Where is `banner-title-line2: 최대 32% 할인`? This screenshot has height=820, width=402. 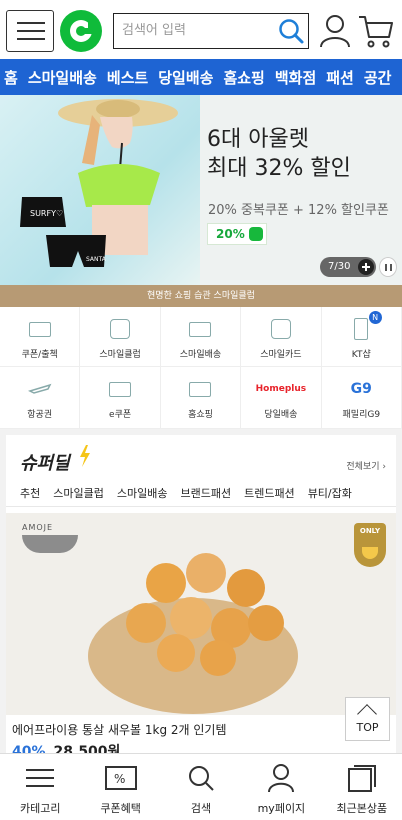 banner-title-line2: 최대 32% 할인 is located at coordinates (279, 168).